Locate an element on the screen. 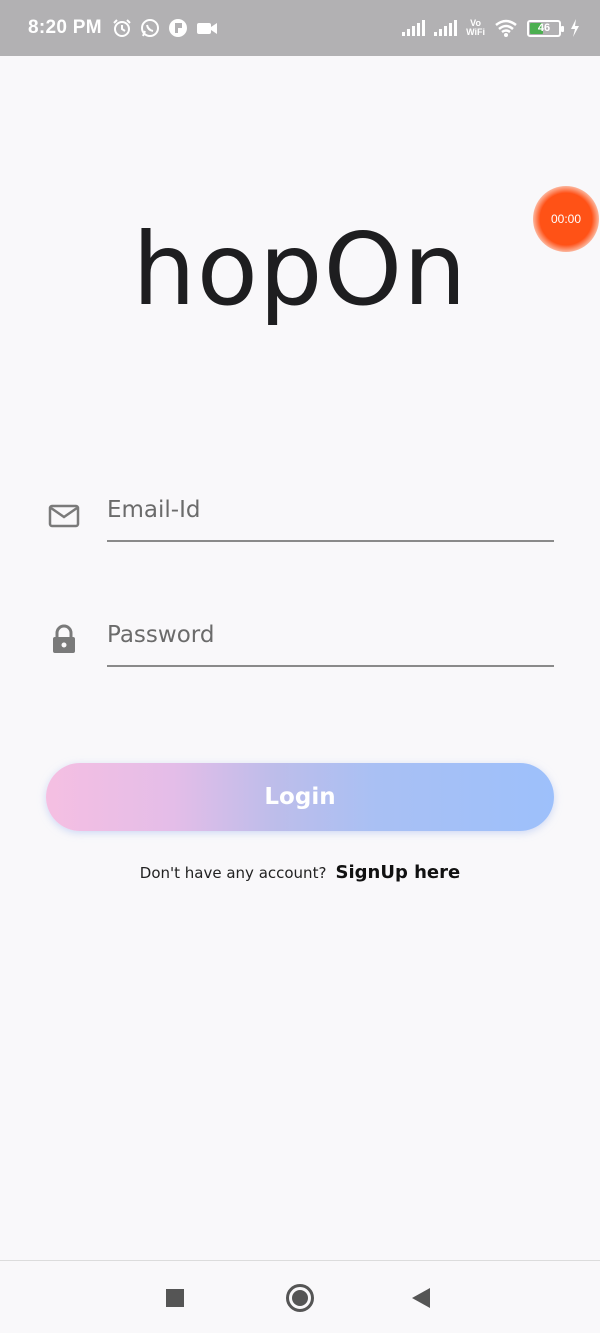 Image resolution: width=600 pixels, height=1333 pixels. home-button is located at coordinates (300, 1298).